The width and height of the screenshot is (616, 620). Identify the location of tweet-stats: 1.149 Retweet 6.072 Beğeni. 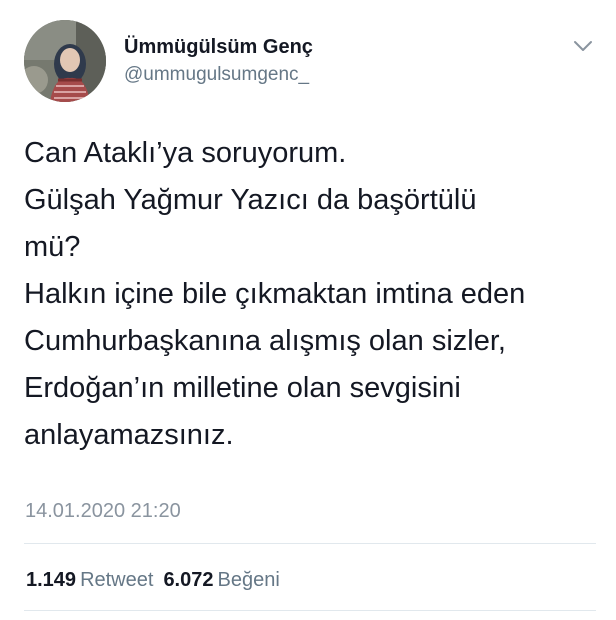
(153, 580).